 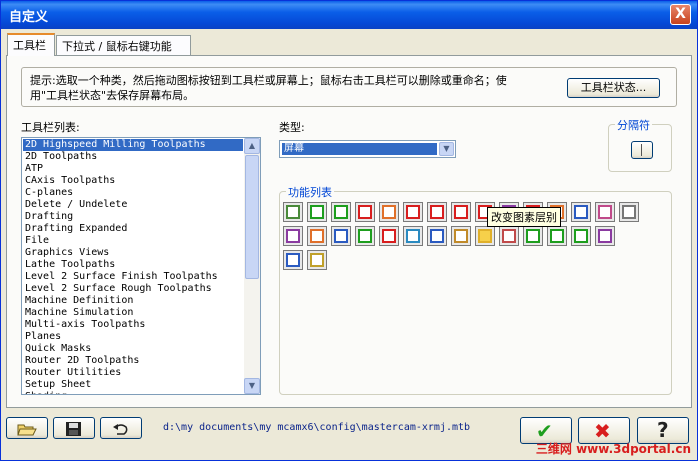 I want to click on purple-curve-glyph, so click(x=293, y=236).